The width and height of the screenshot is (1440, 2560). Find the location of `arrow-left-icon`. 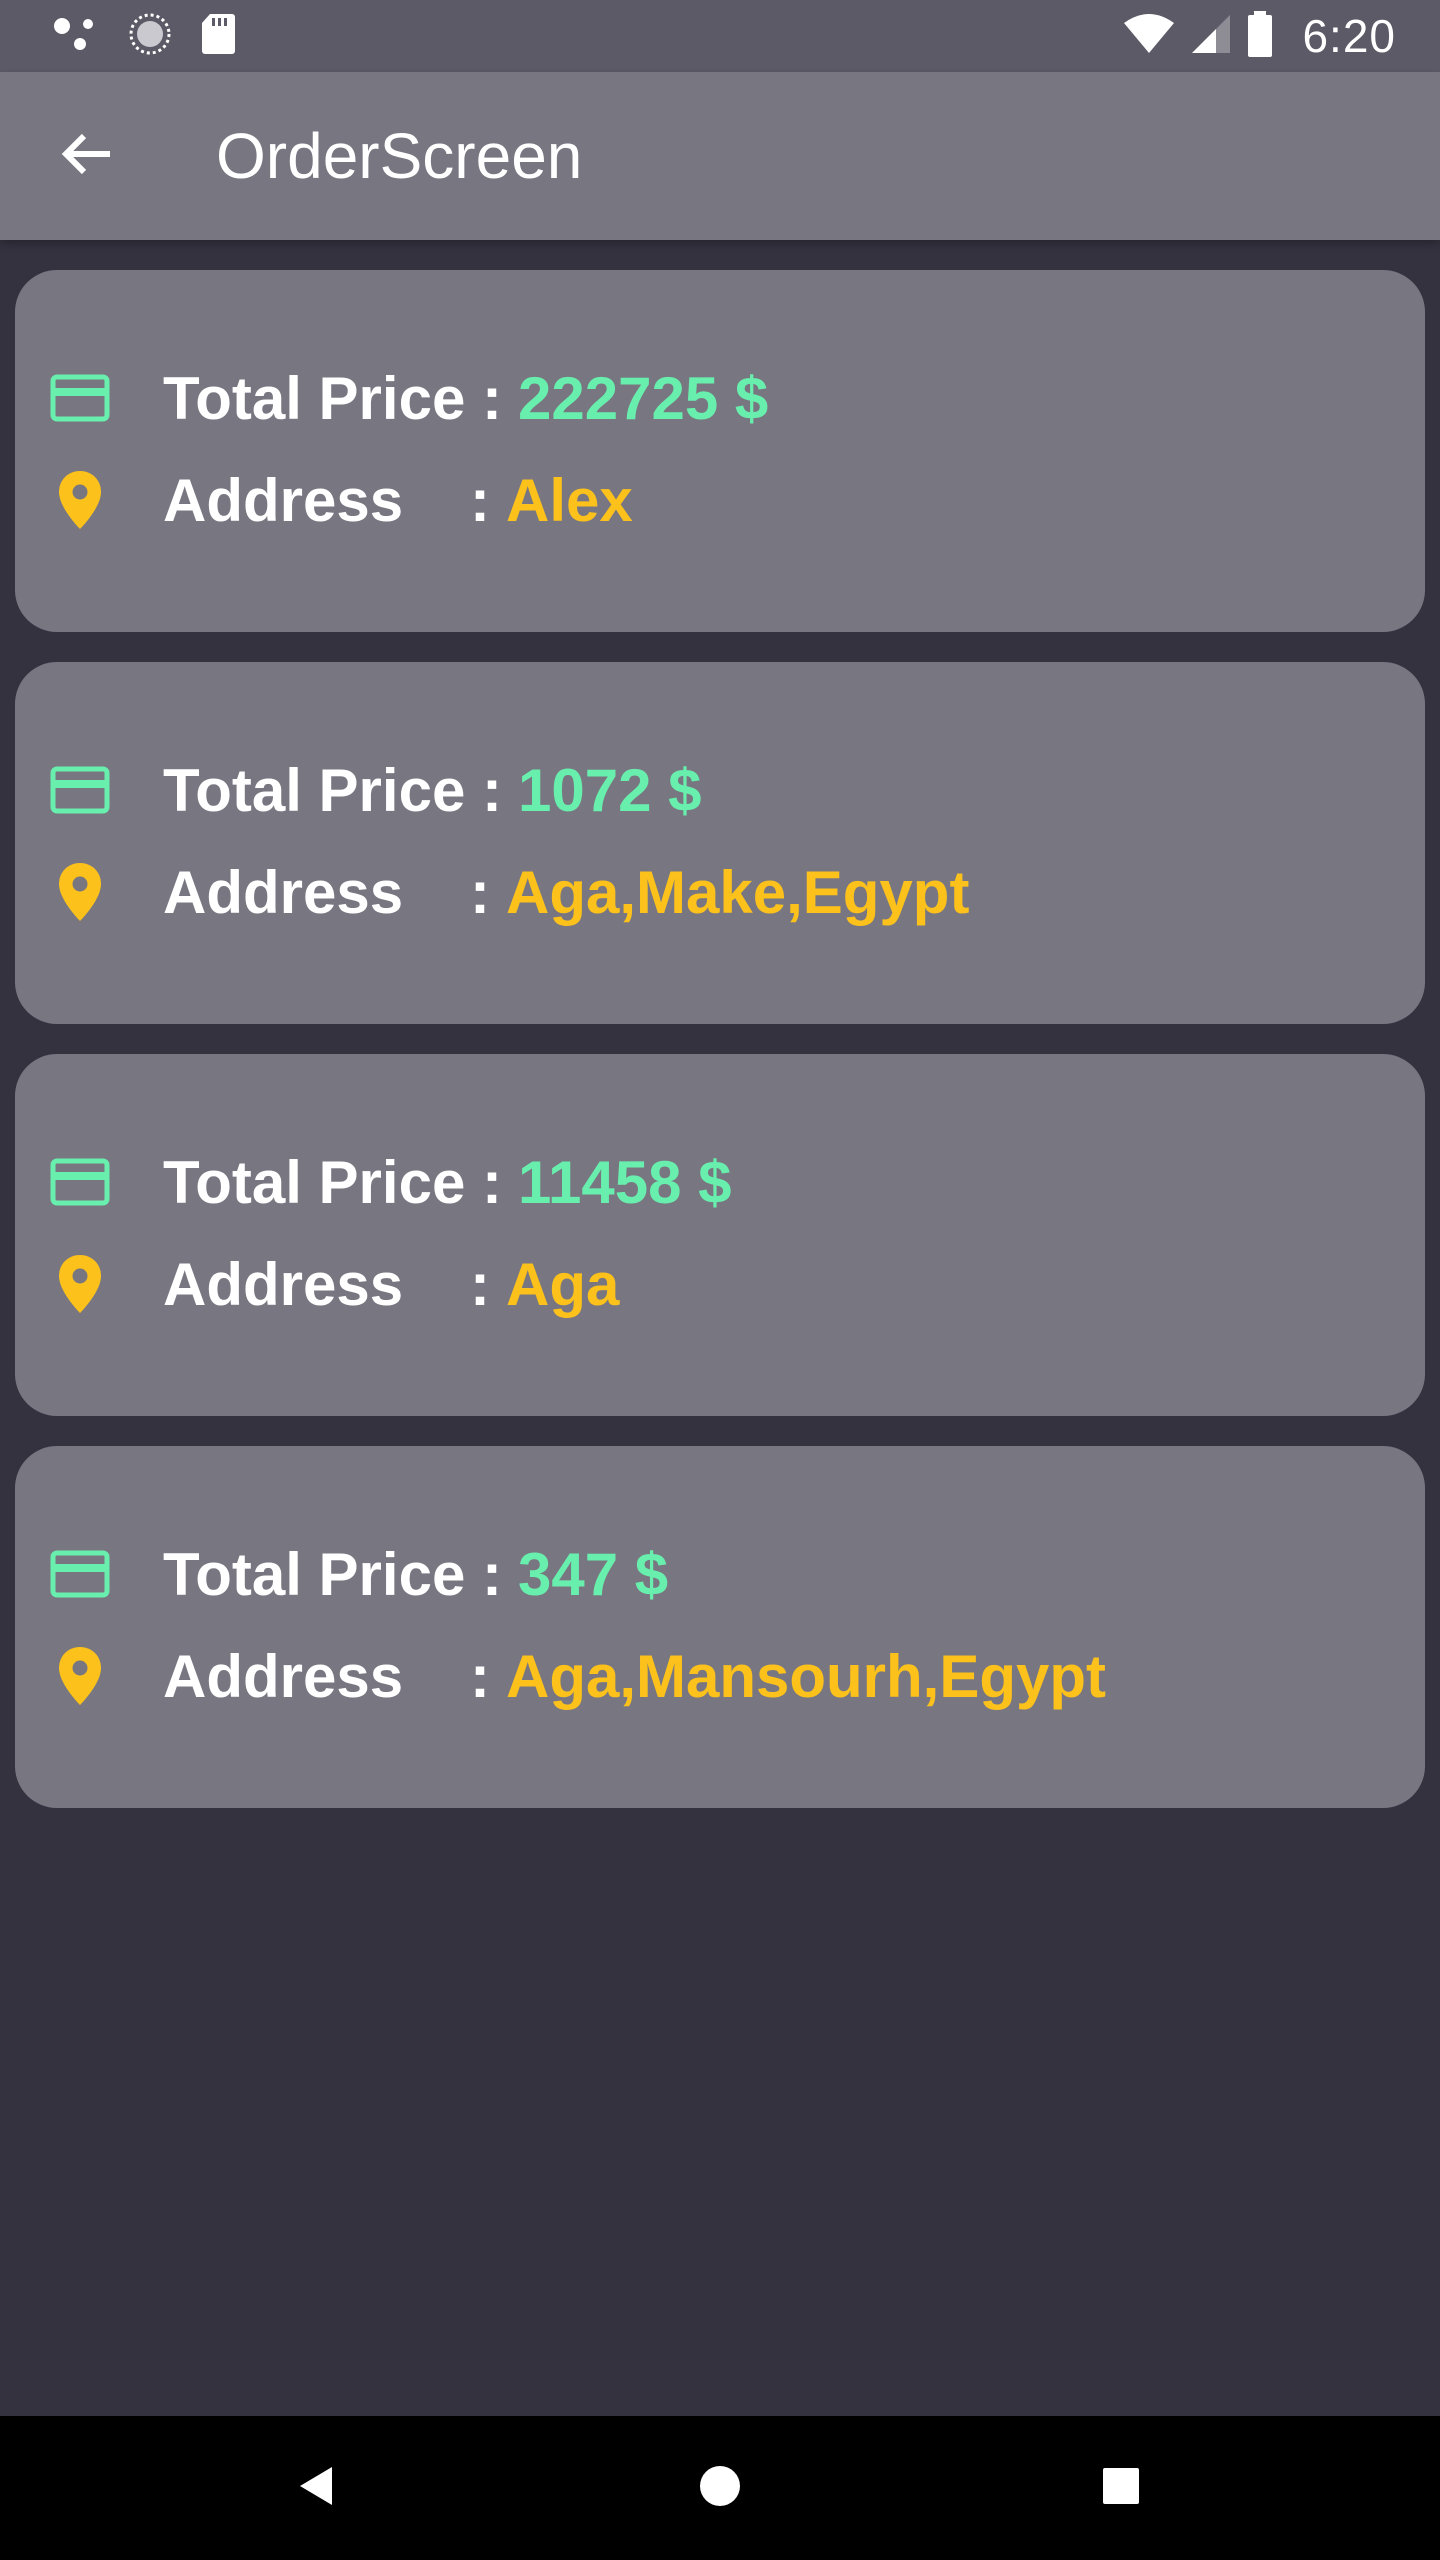

arrow-left-icon is located at coordinates (86, 156).